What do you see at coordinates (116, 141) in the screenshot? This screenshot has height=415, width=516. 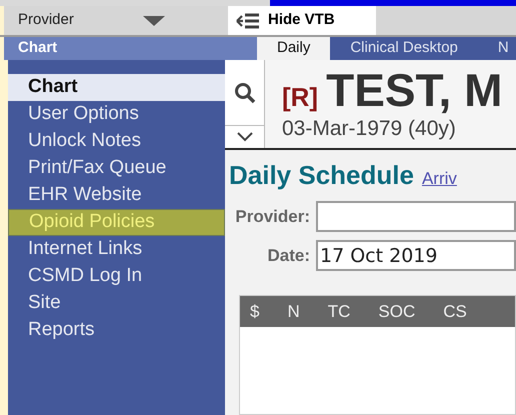 I see `sidebar-item: Unlock Notes` at bounding box center [116, 141].